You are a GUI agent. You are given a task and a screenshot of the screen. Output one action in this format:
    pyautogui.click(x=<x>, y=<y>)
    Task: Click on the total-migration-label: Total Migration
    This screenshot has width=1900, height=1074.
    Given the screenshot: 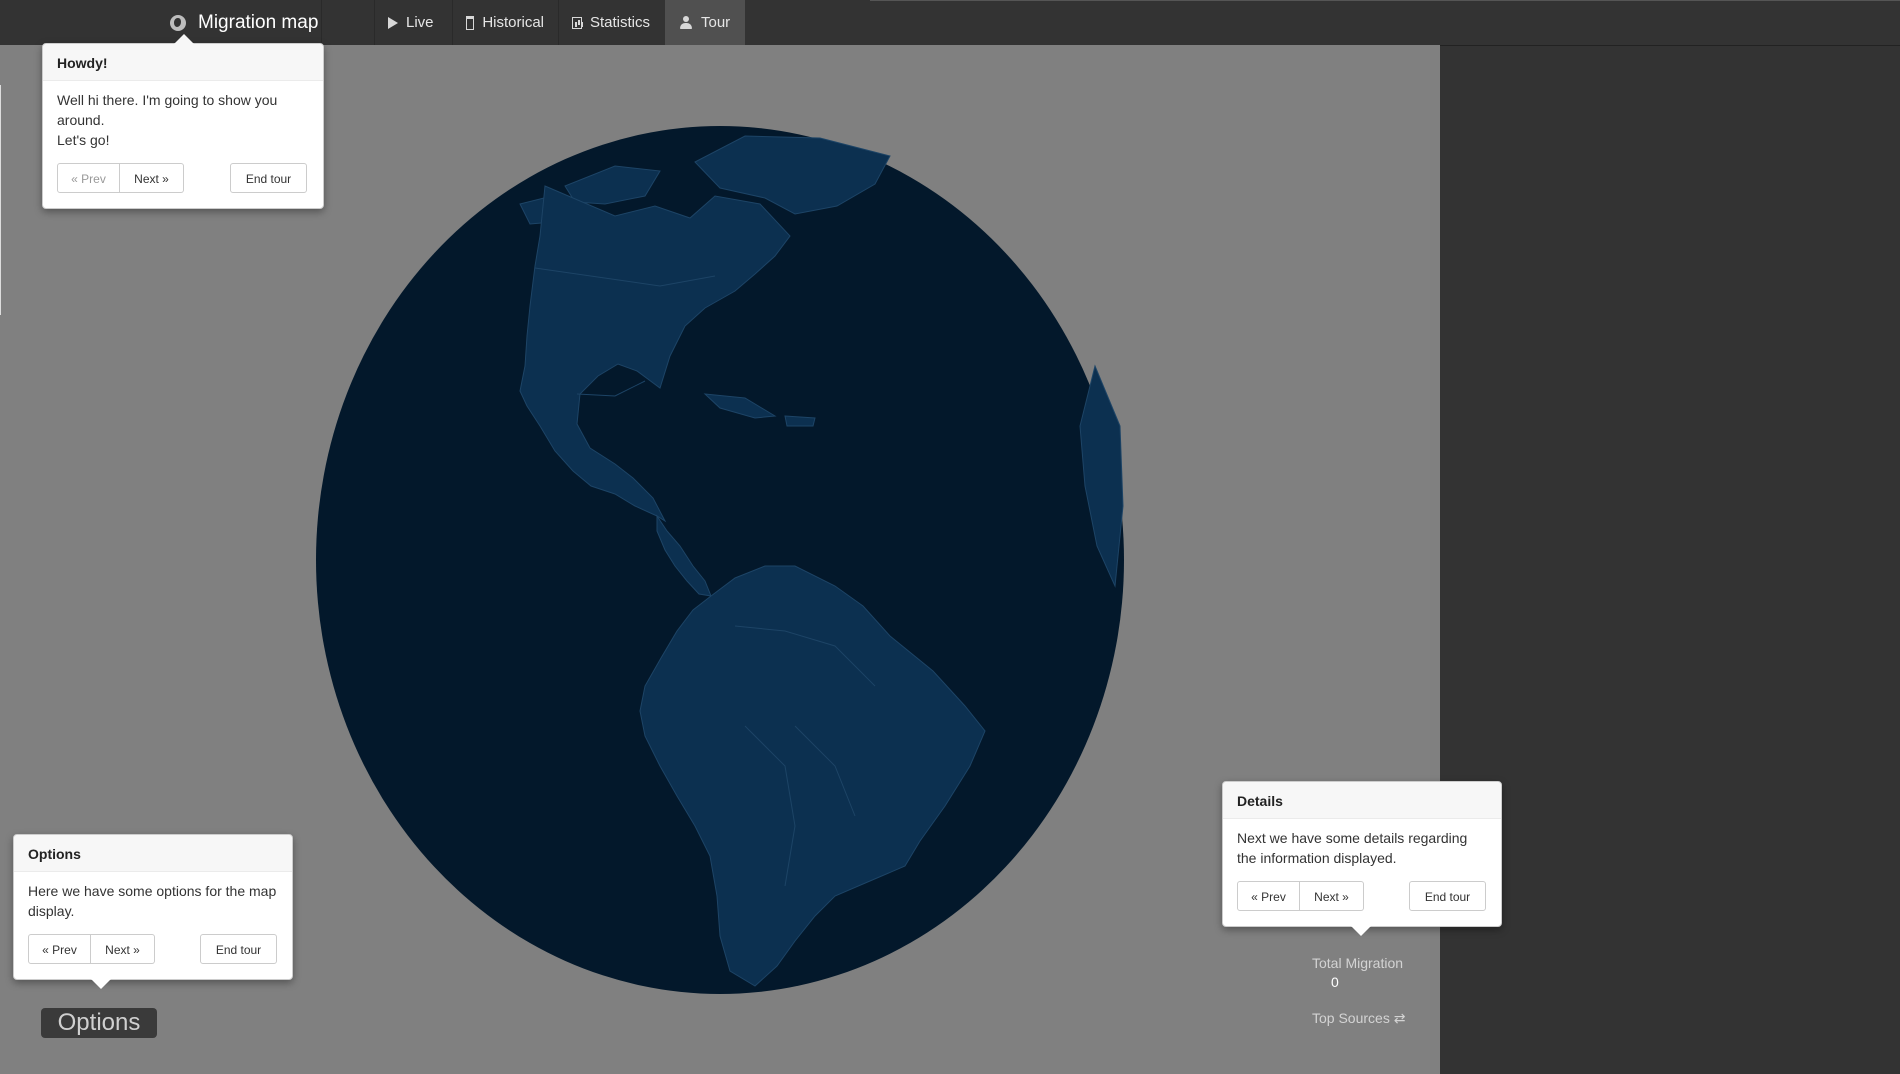 What is the action you would take?
    pyautogui.click(x=1358, y=963)
    